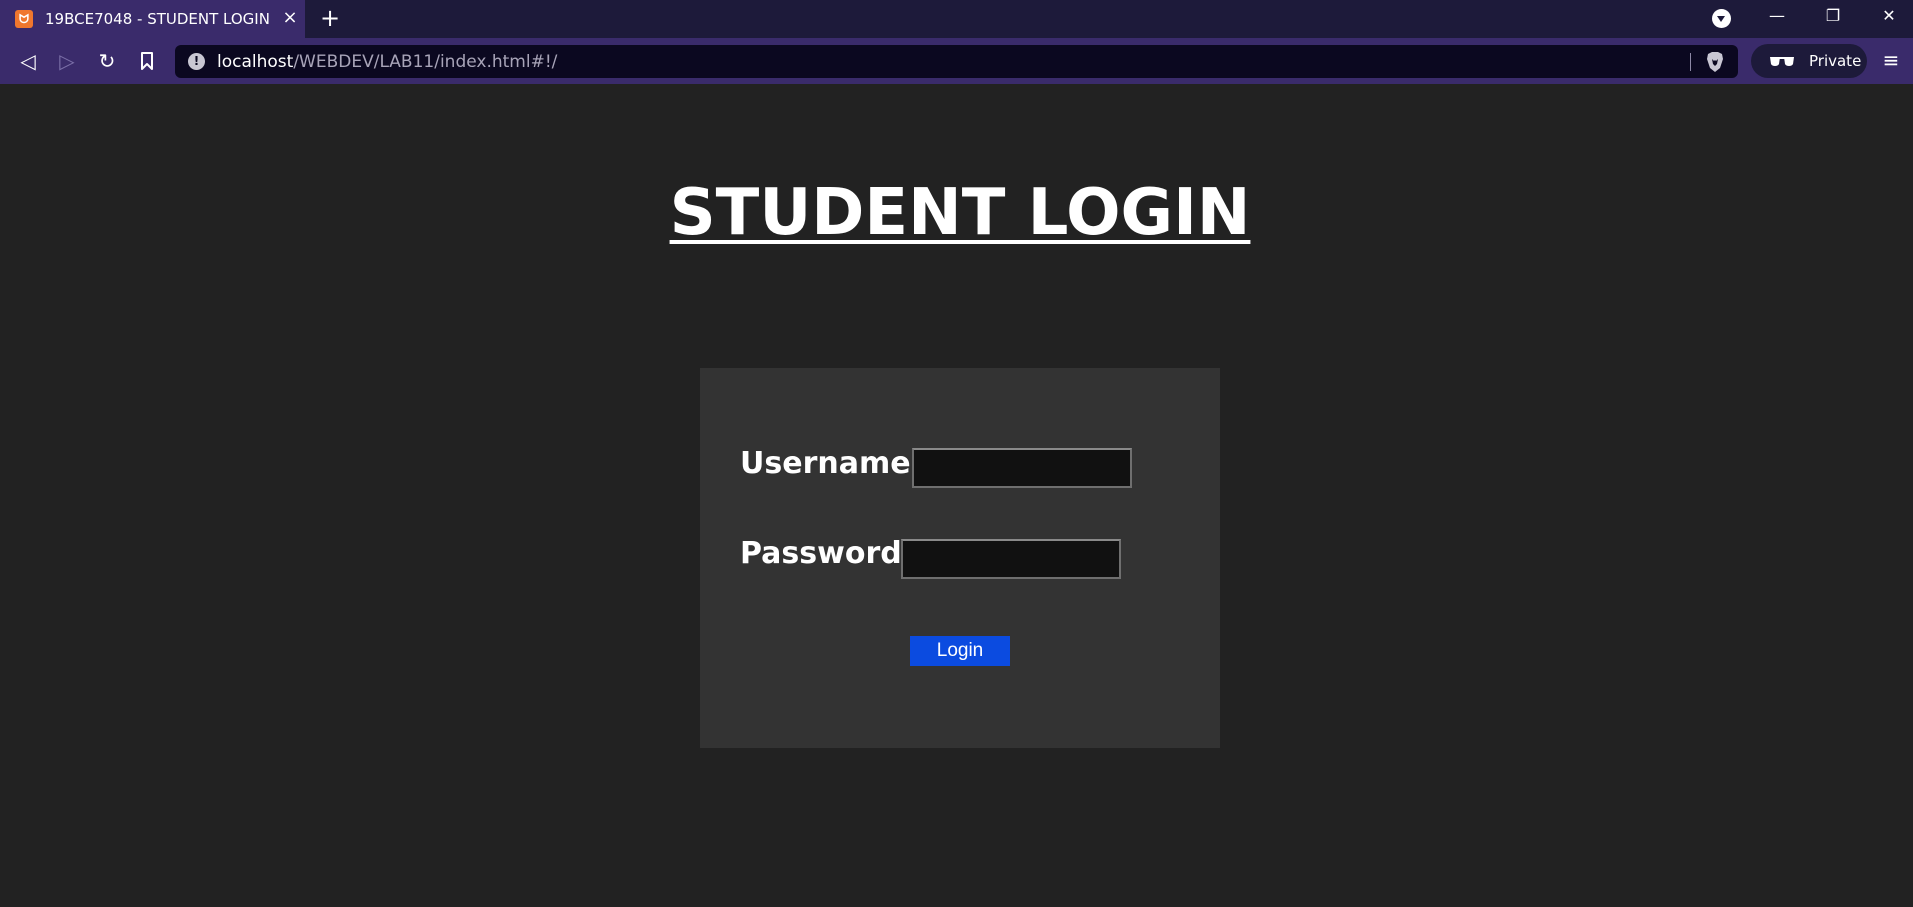  Describe the element at coordinates (290, 18) in the screenshot. I see `tab-close-icon: ×` at that location.